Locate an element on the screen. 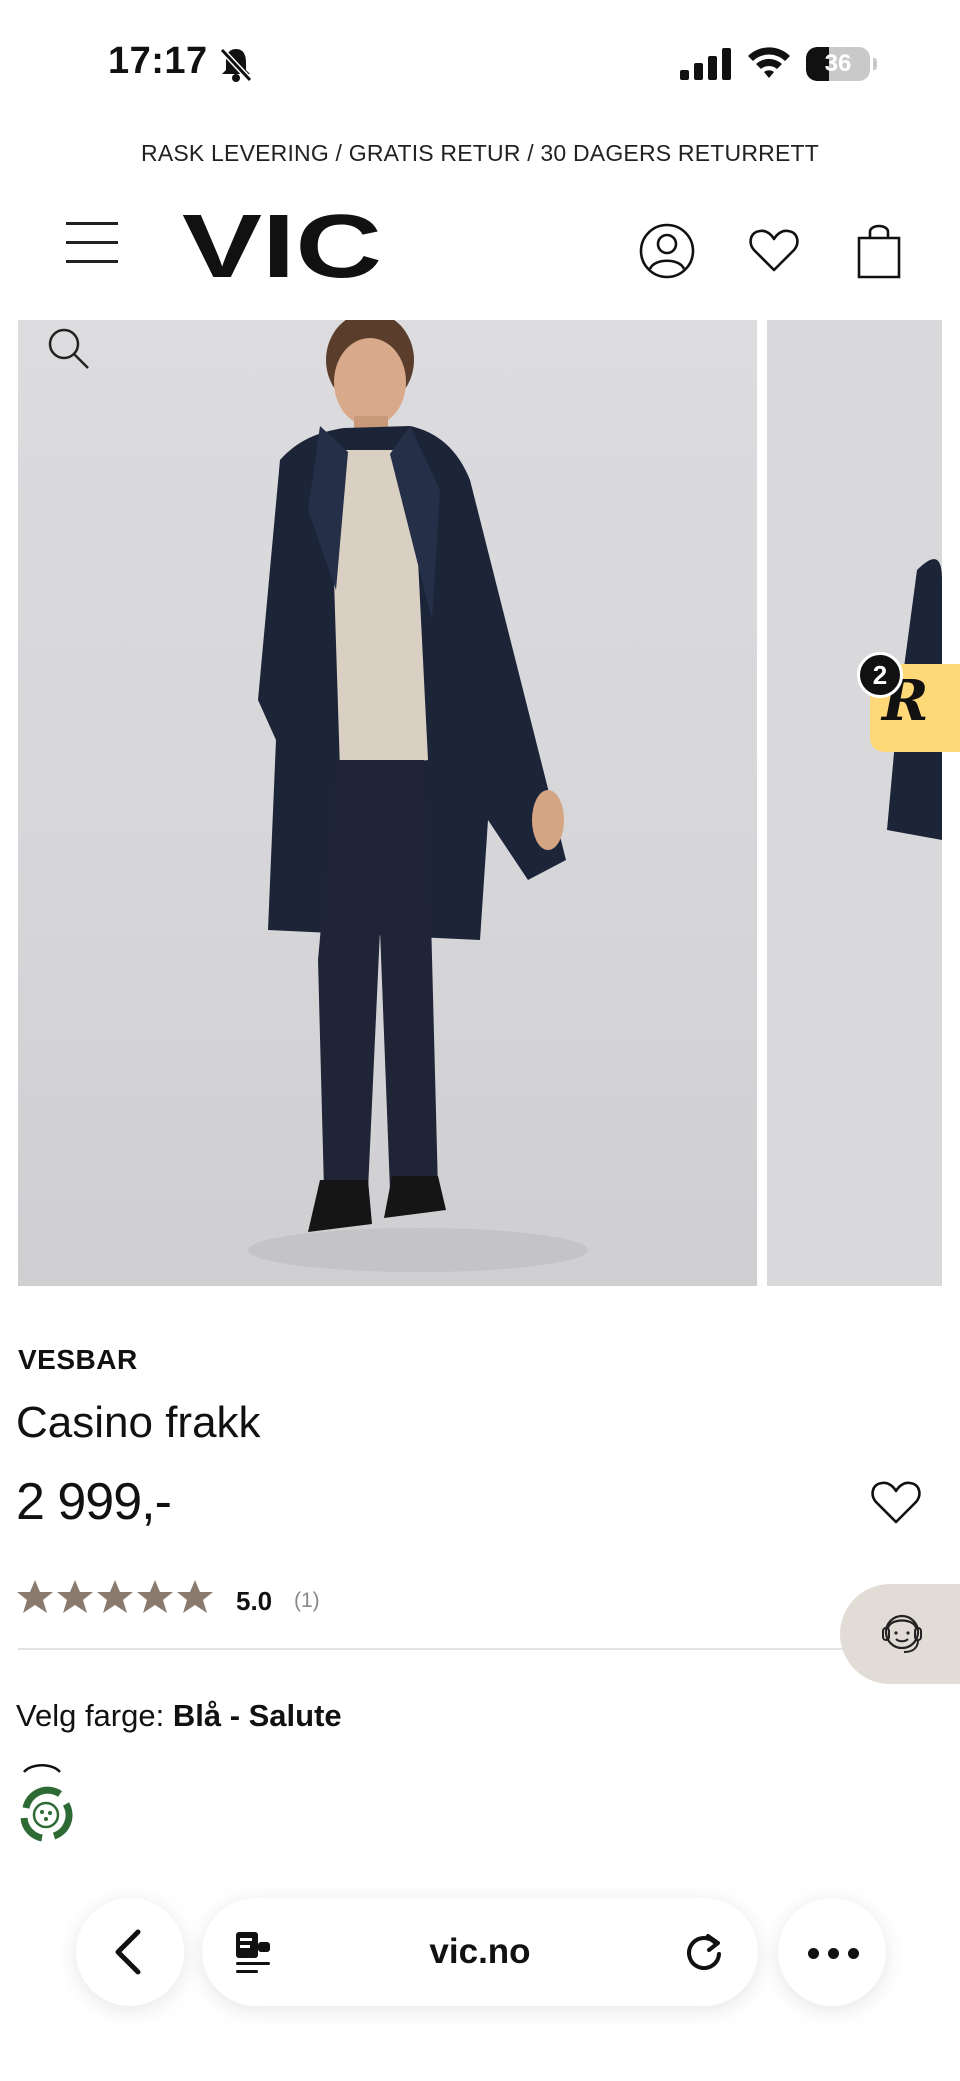  color-swatch is located at coordinates (42, 1767).